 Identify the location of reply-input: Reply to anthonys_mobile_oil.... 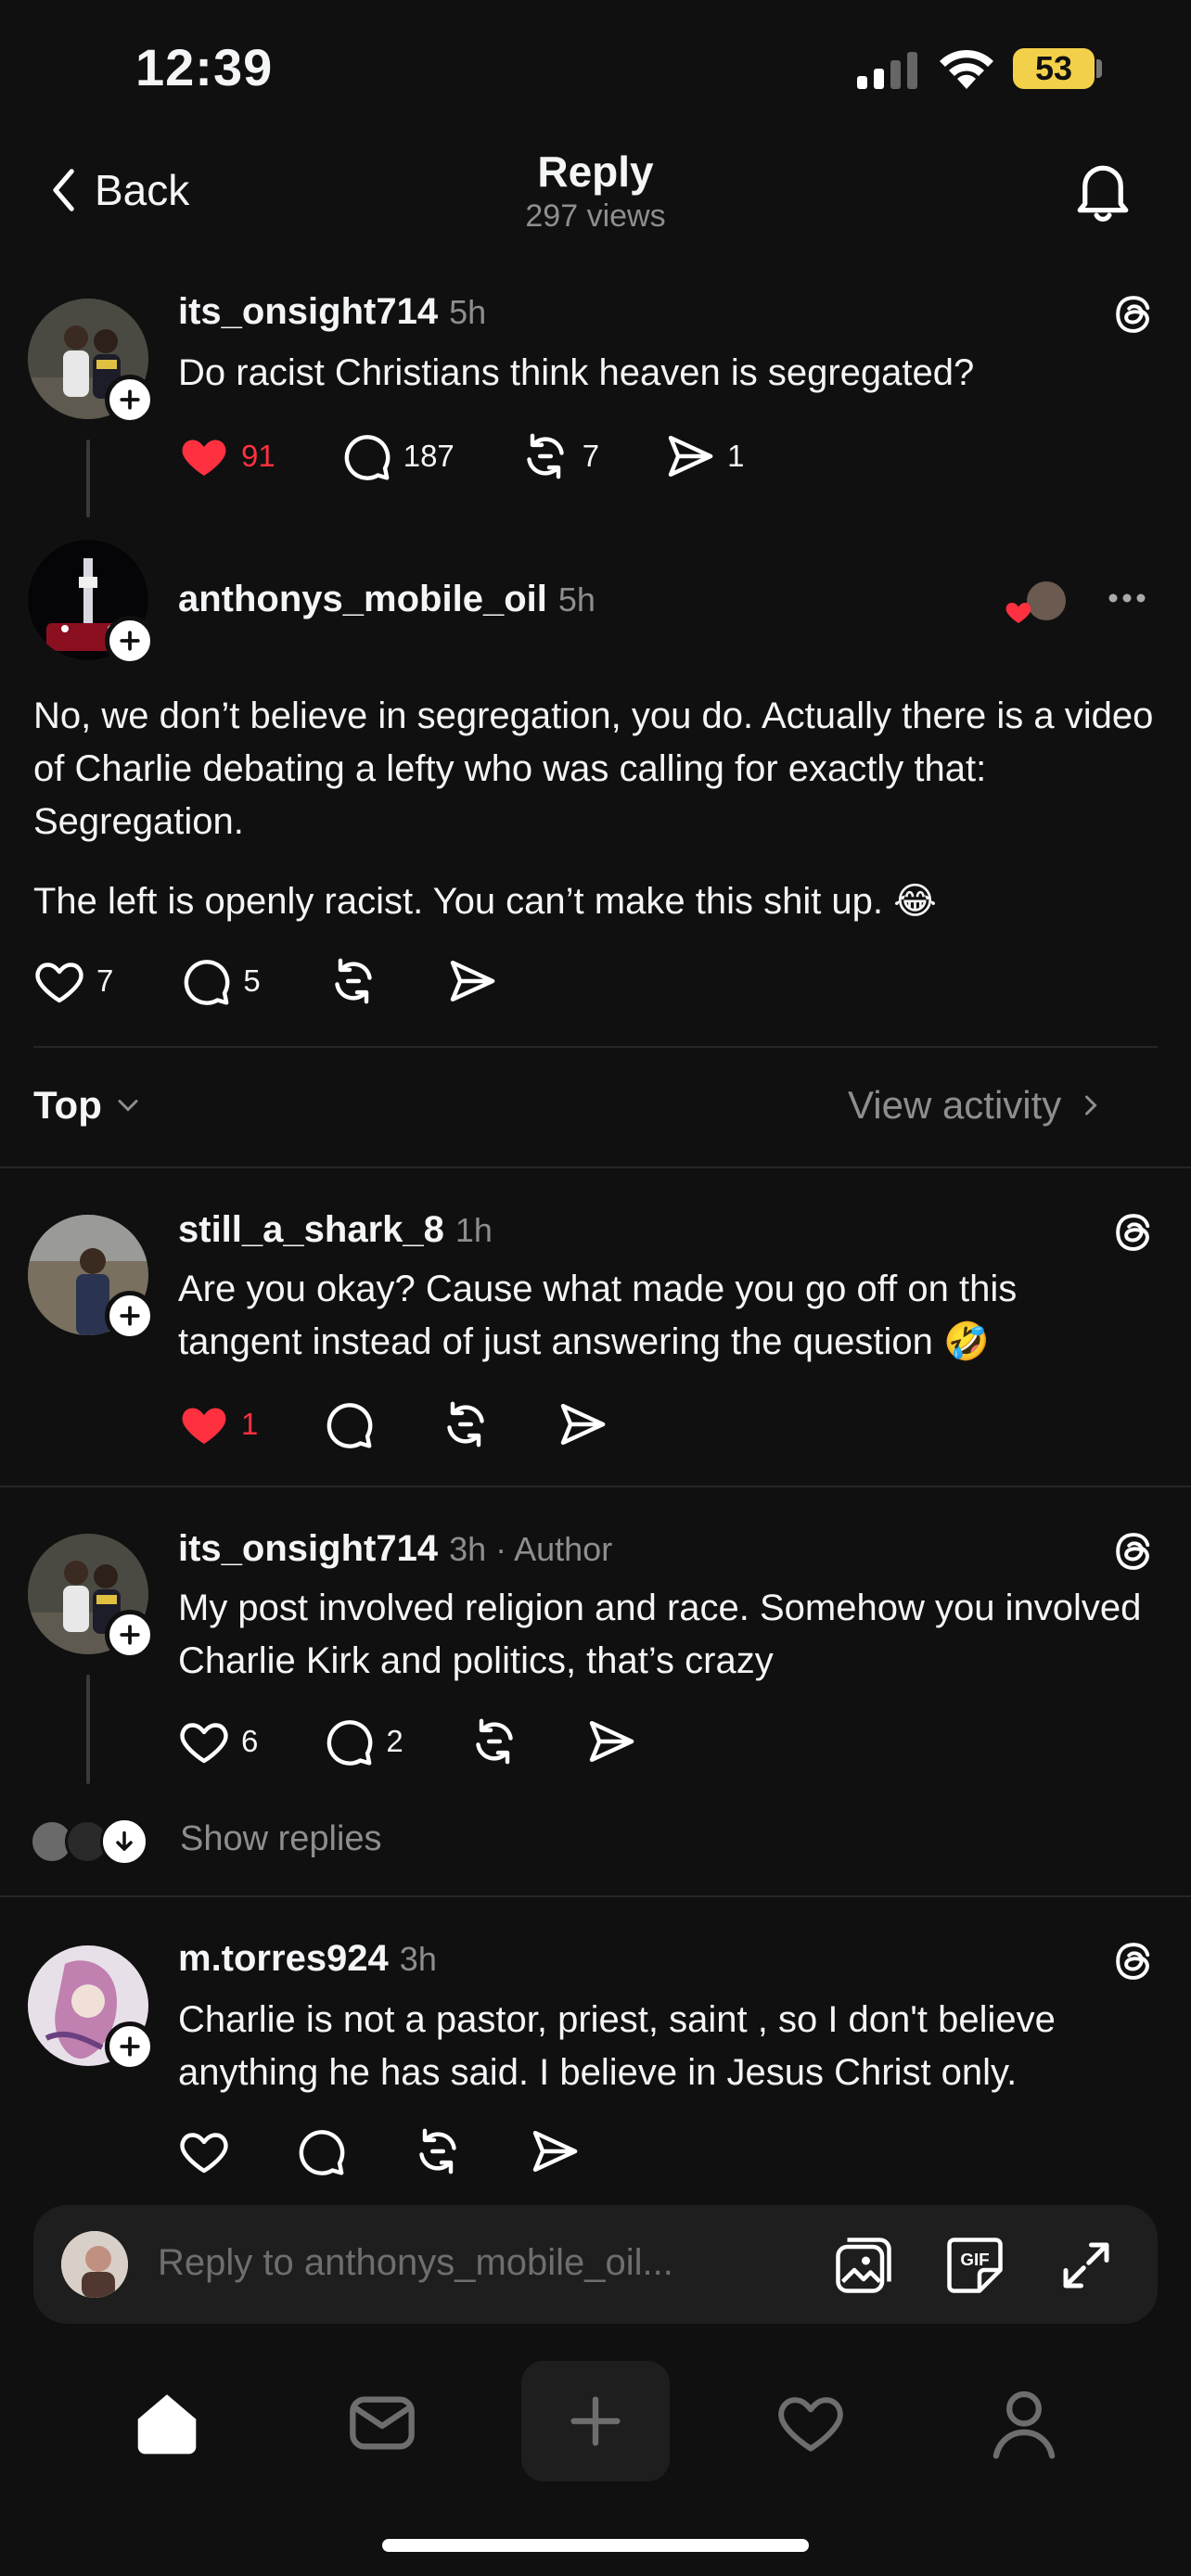
(415, 2263).